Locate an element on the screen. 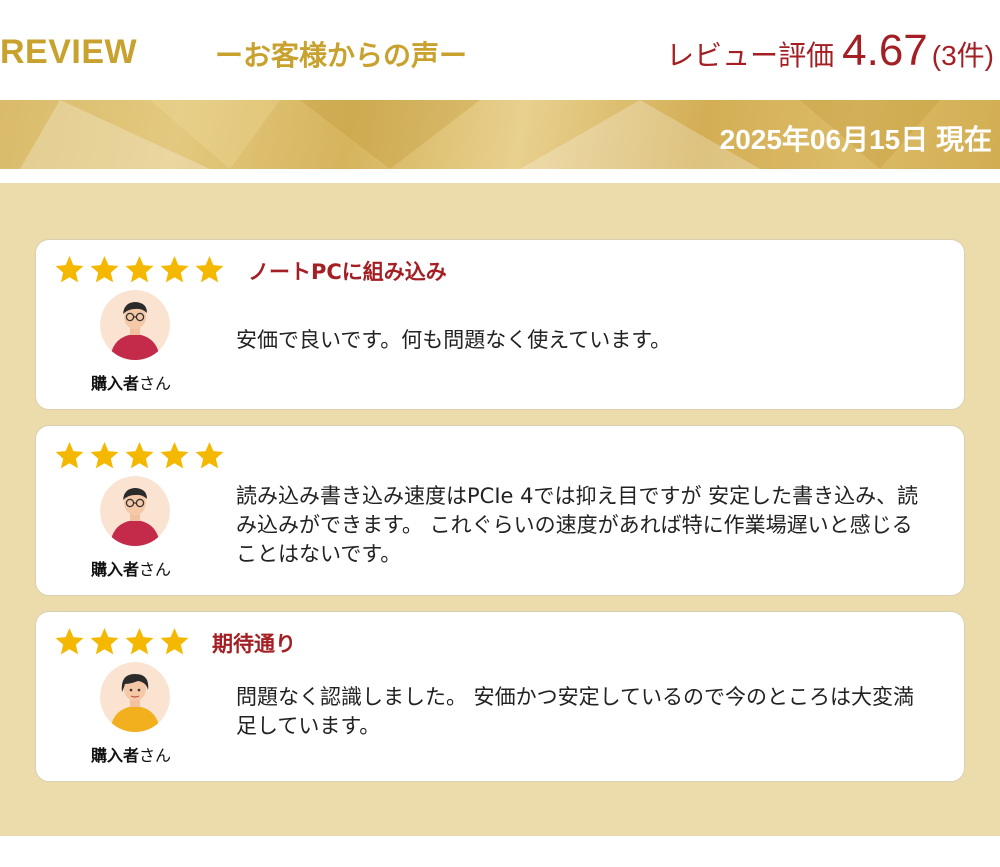 The height and width of the screenshot is (867, 1000). rating-label: レビュー評価 is located at coordinates (750, 55).